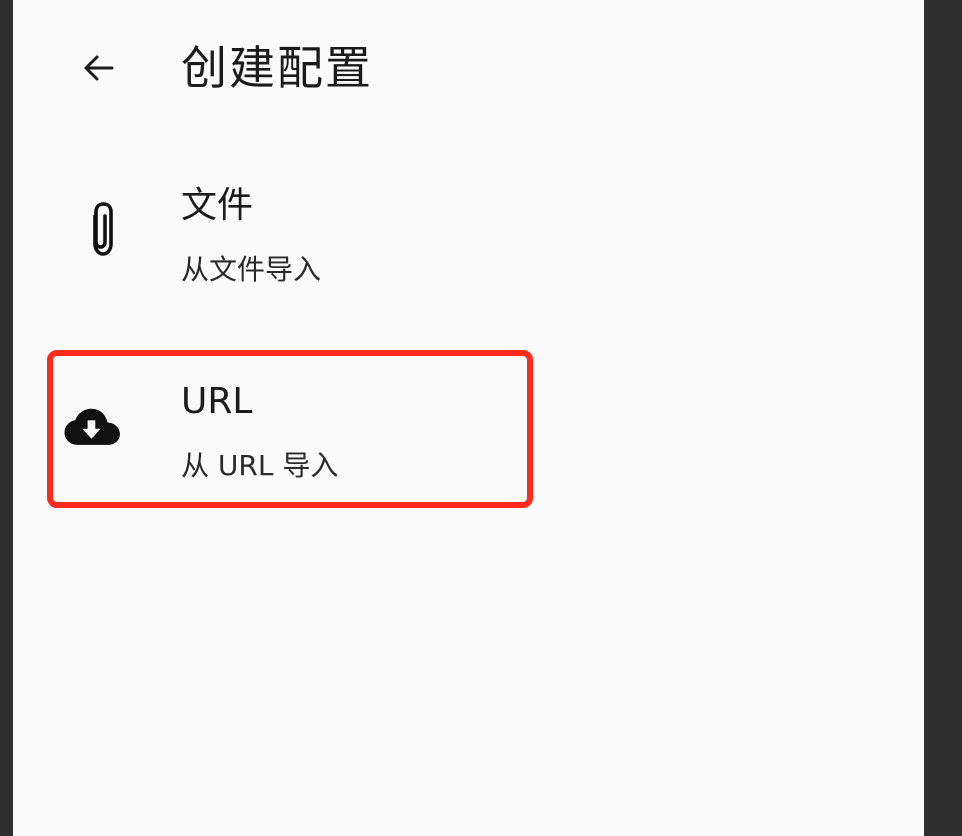 The width and height of the screenshot is (962, 836). Describe the element at coordinates (93, 428) in the screenshot. I see `cloud-download-icon` at that location.